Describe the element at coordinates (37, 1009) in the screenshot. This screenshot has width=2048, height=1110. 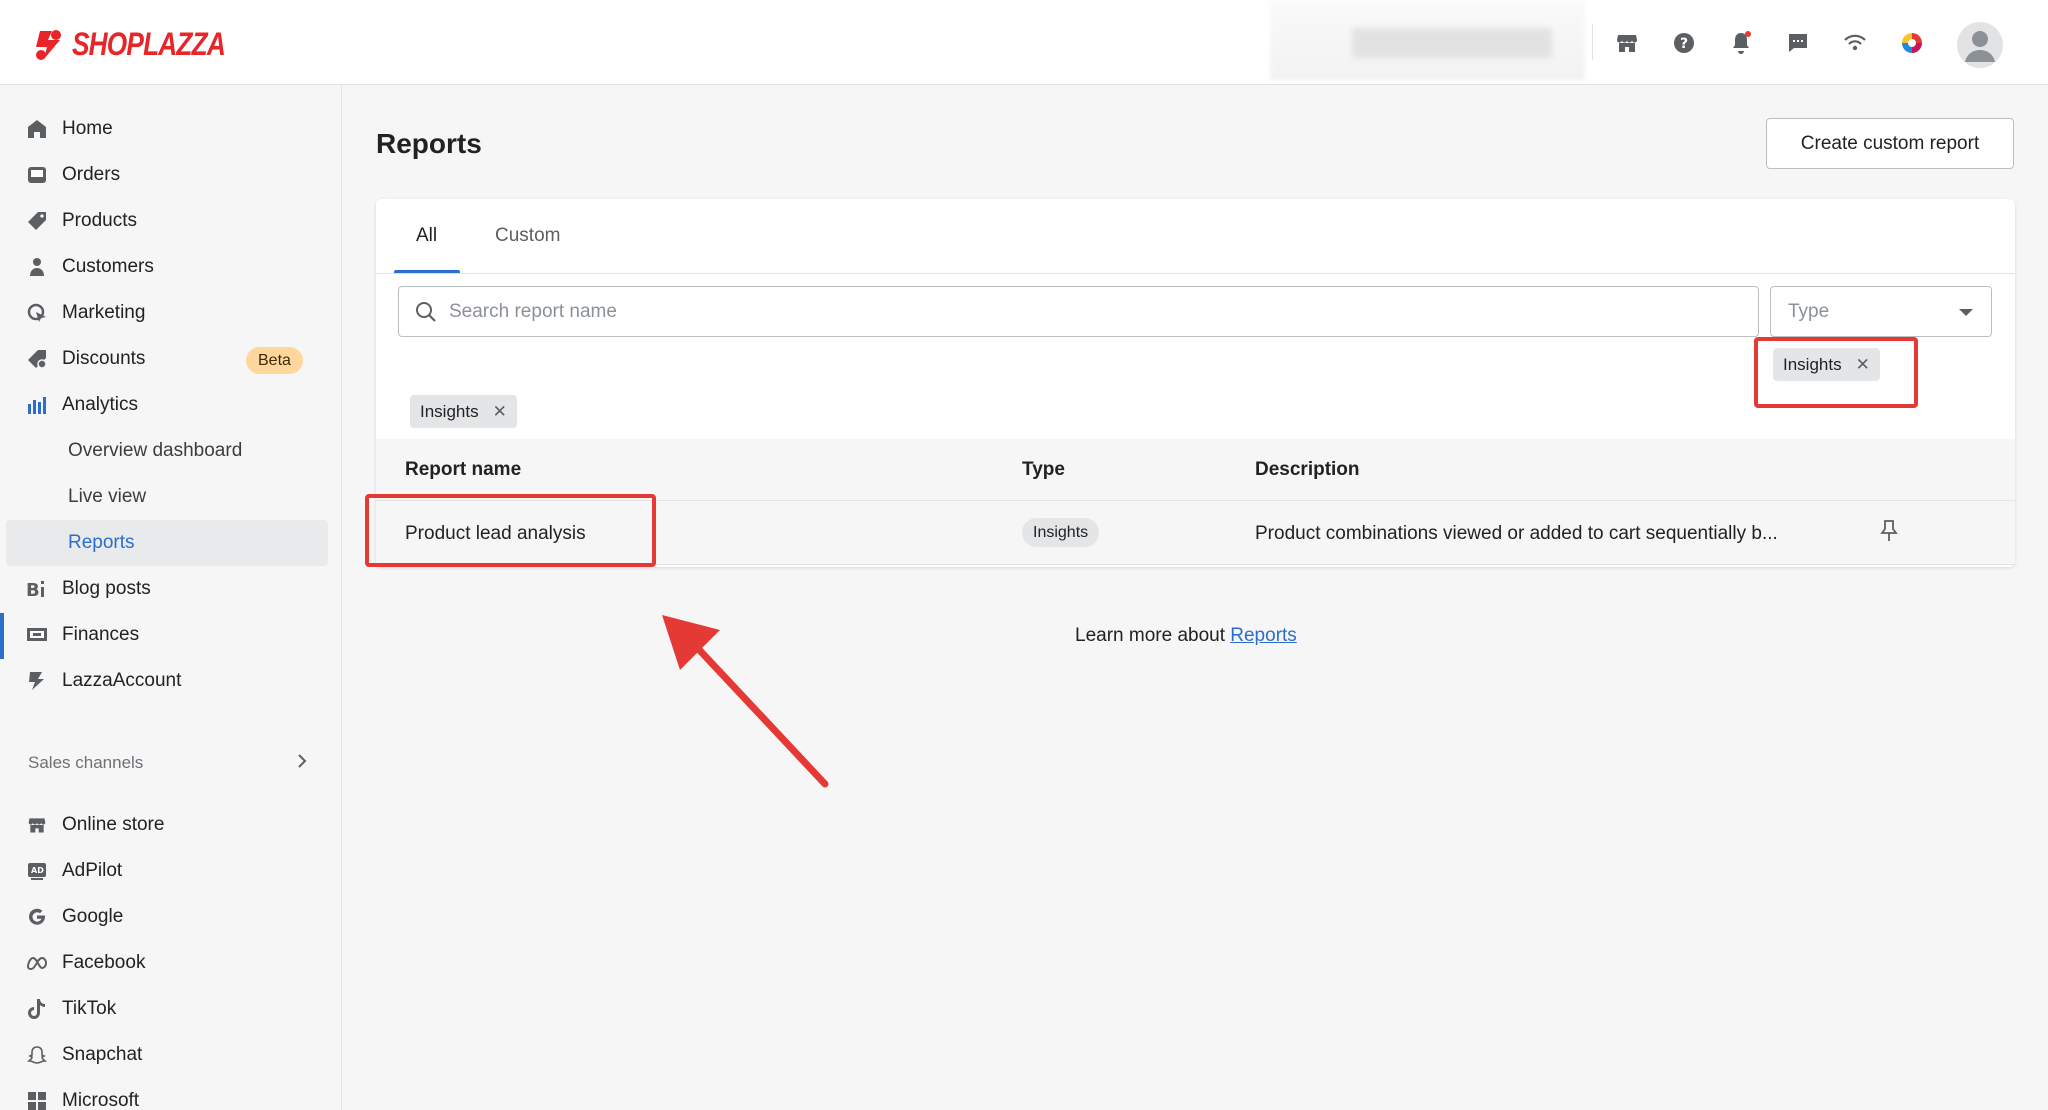
I see `tiktok-icon` at that location.